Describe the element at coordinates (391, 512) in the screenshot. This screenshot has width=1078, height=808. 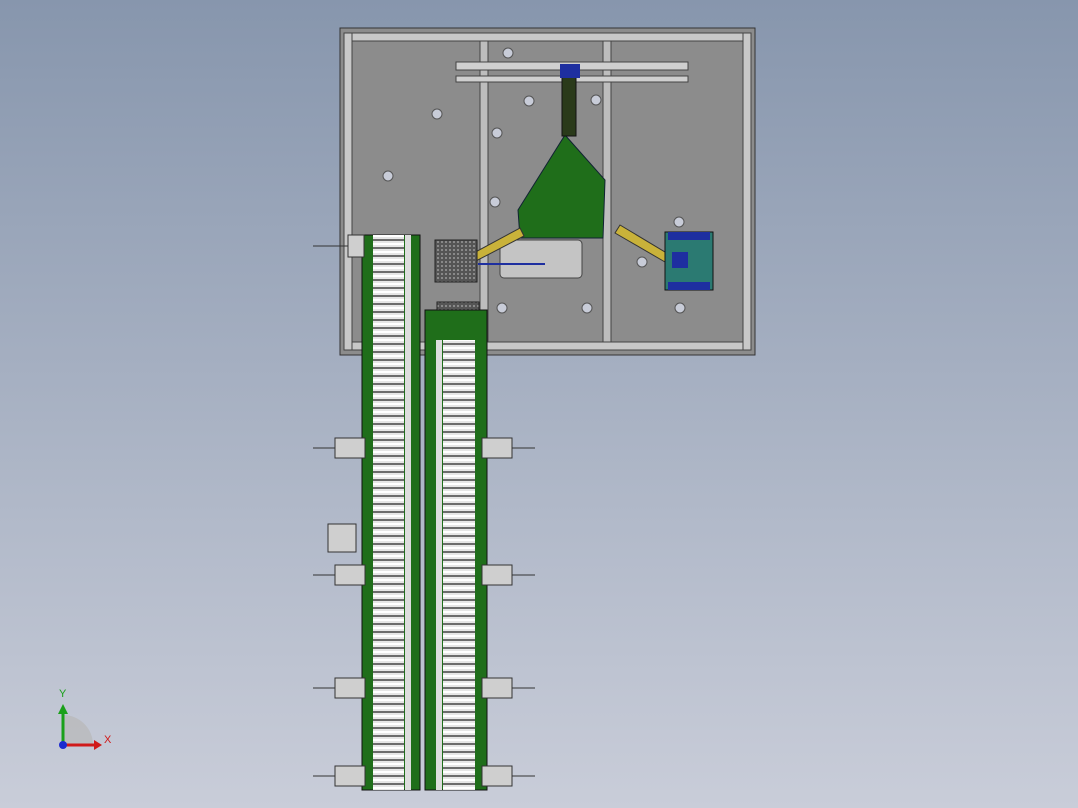
I see `conveyor-left` at that location.